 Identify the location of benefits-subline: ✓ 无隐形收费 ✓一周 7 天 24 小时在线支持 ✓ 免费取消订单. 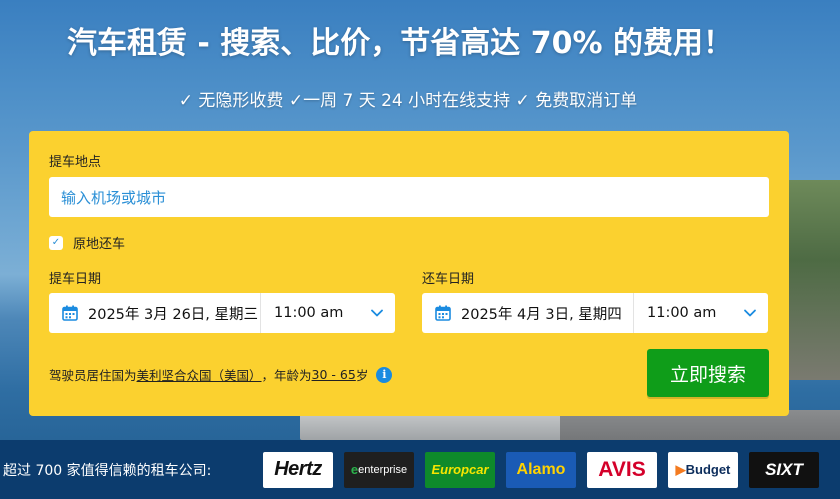
(408, 101).